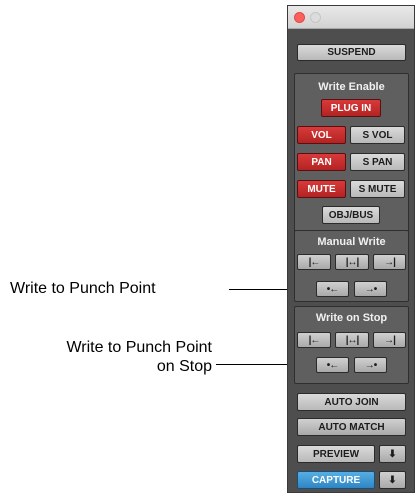 This screenshot has width=417, height=493. What do you see at coordinates (321, 135) in the screenshot?
I see `vol-enable-button: VOL` at bounding box center [321, 135].